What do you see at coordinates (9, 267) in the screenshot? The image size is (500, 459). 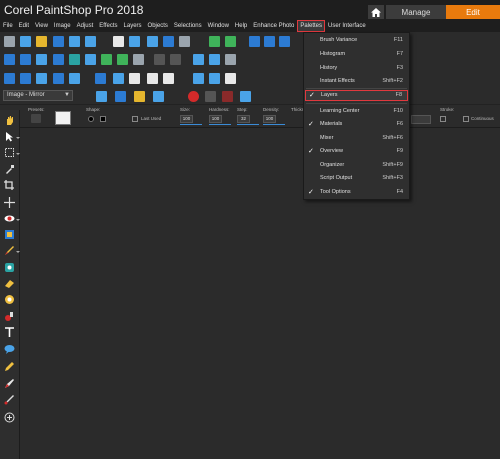 I see `clone-tool` at bounding box center [9, 267].